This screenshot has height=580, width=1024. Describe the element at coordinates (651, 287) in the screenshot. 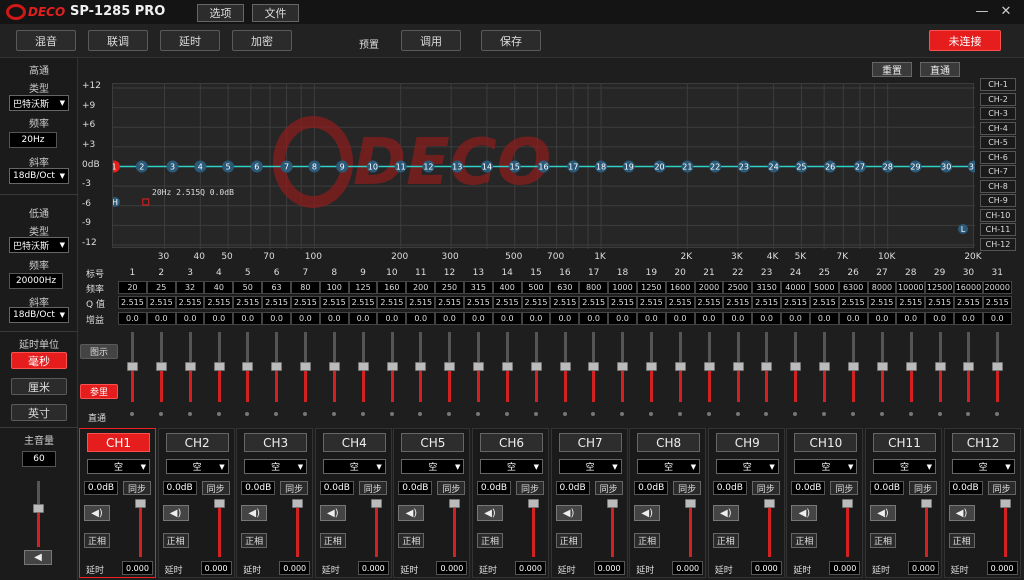

I see `eq-freq-cell: 1250` at that location.